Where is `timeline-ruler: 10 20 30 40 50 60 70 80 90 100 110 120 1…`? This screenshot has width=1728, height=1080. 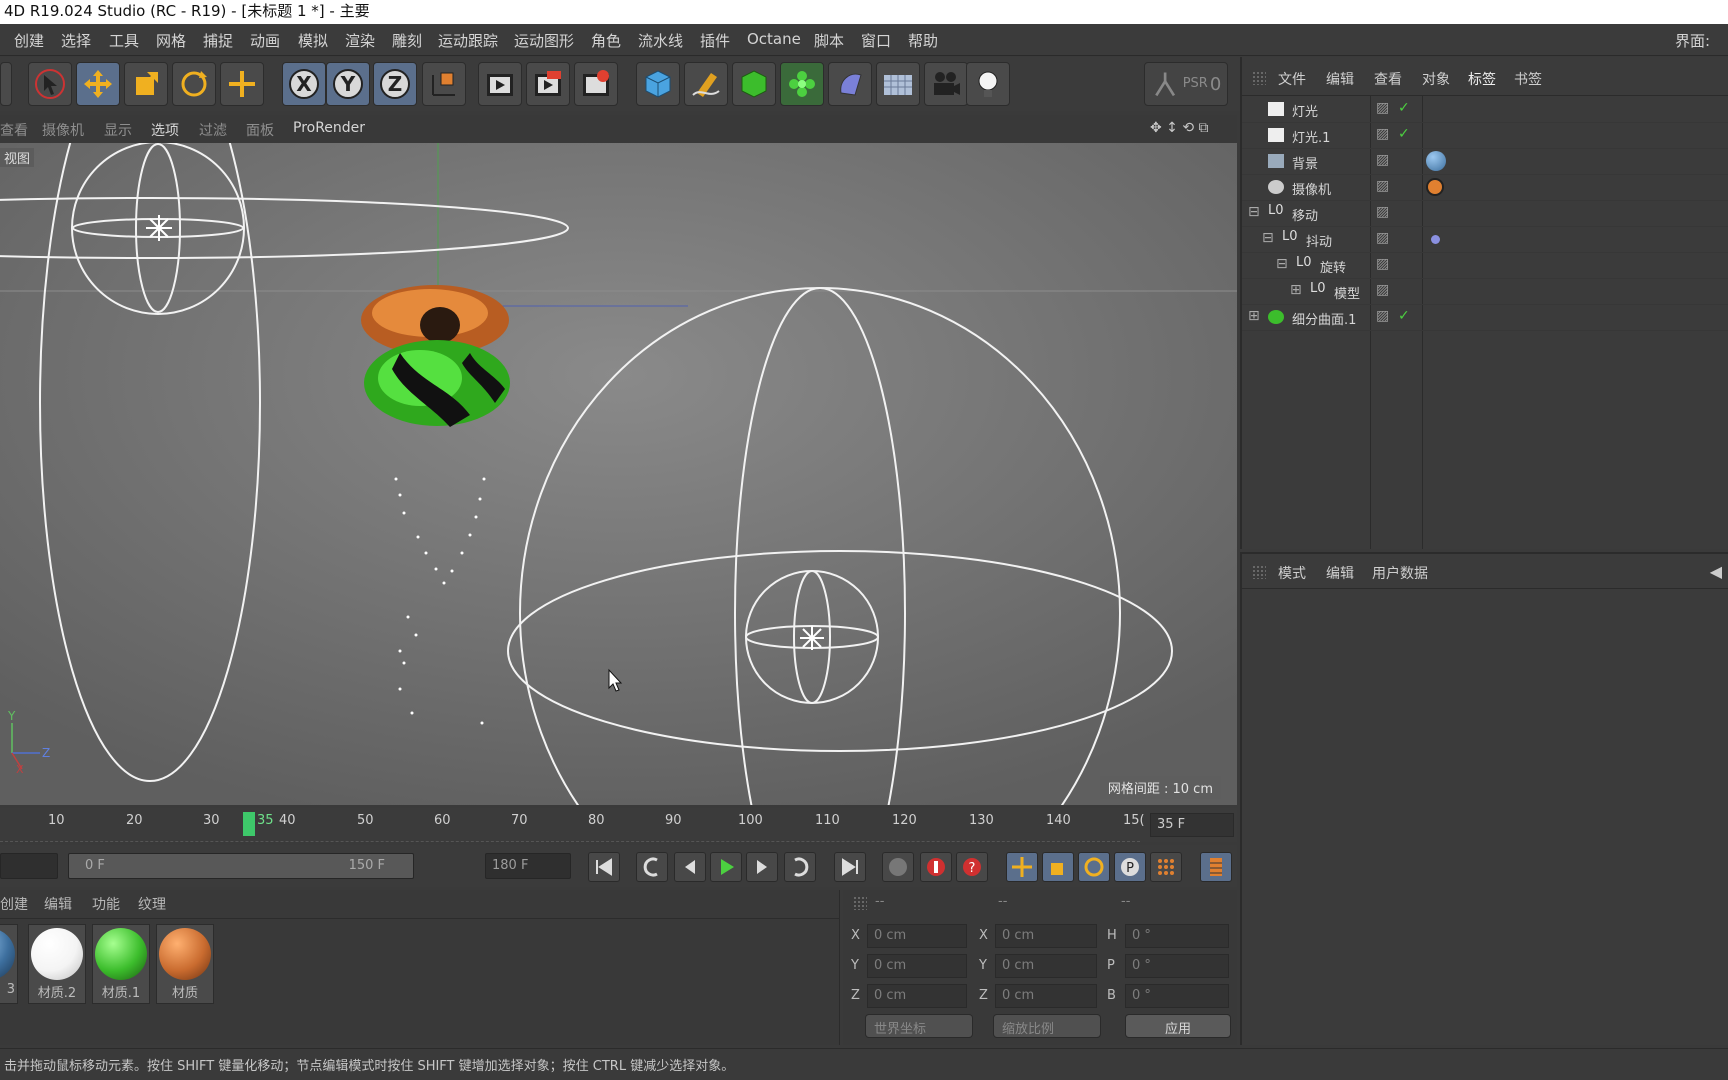 timeline-ruler: 10 20 30 40 50 60 70 80 90 100 110 120 1… is located at coordinates (618, 825).